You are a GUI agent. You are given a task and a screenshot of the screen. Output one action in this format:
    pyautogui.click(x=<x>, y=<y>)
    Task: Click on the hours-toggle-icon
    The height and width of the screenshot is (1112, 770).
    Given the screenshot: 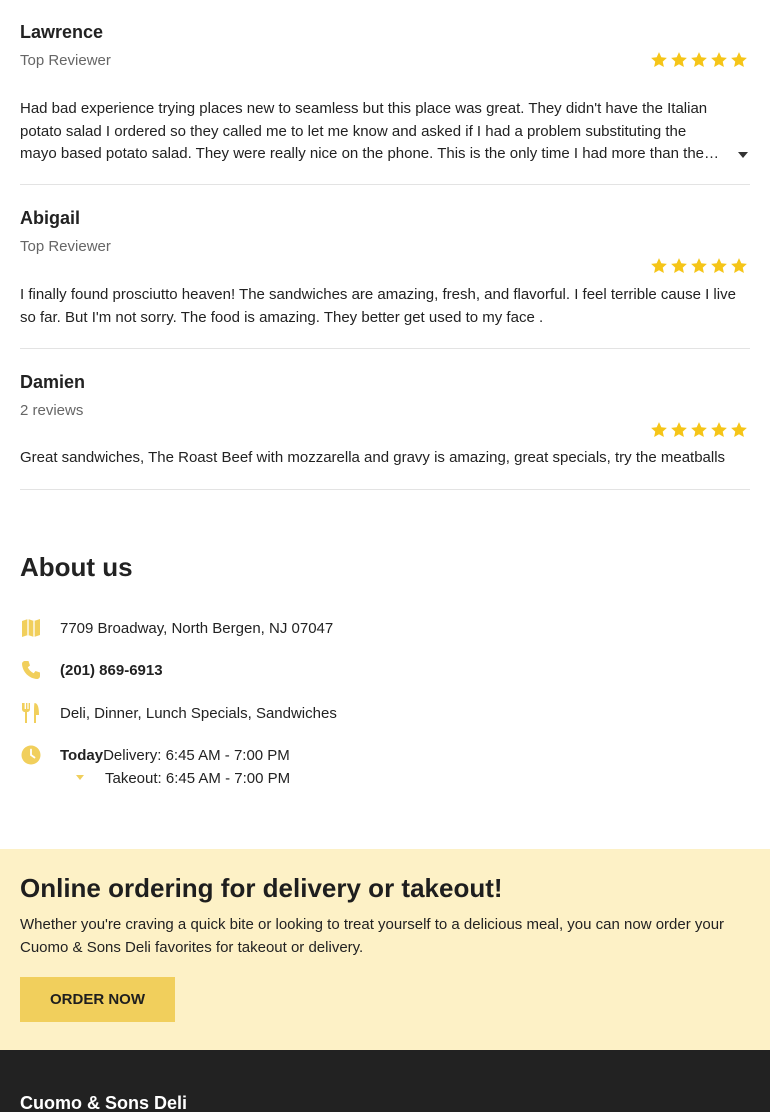 What is the action you would take?
    pyautogui.click(x=80, y=777)
    